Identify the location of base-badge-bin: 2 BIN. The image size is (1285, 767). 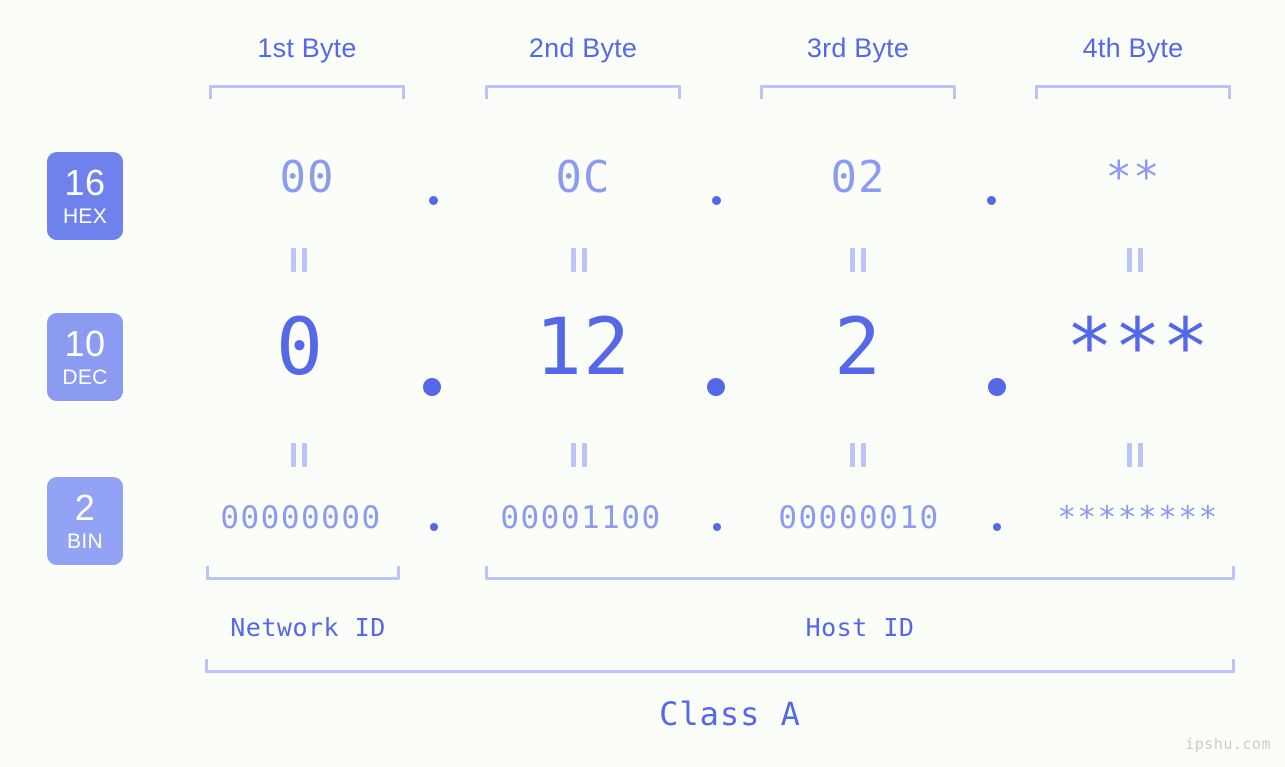
(85, 521).